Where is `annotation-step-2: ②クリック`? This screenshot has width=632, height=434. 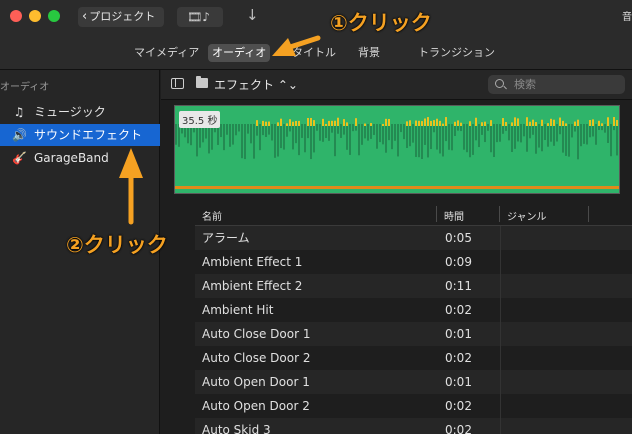 annotation-step-2: ②クリック is located at coordinates (117, 245).